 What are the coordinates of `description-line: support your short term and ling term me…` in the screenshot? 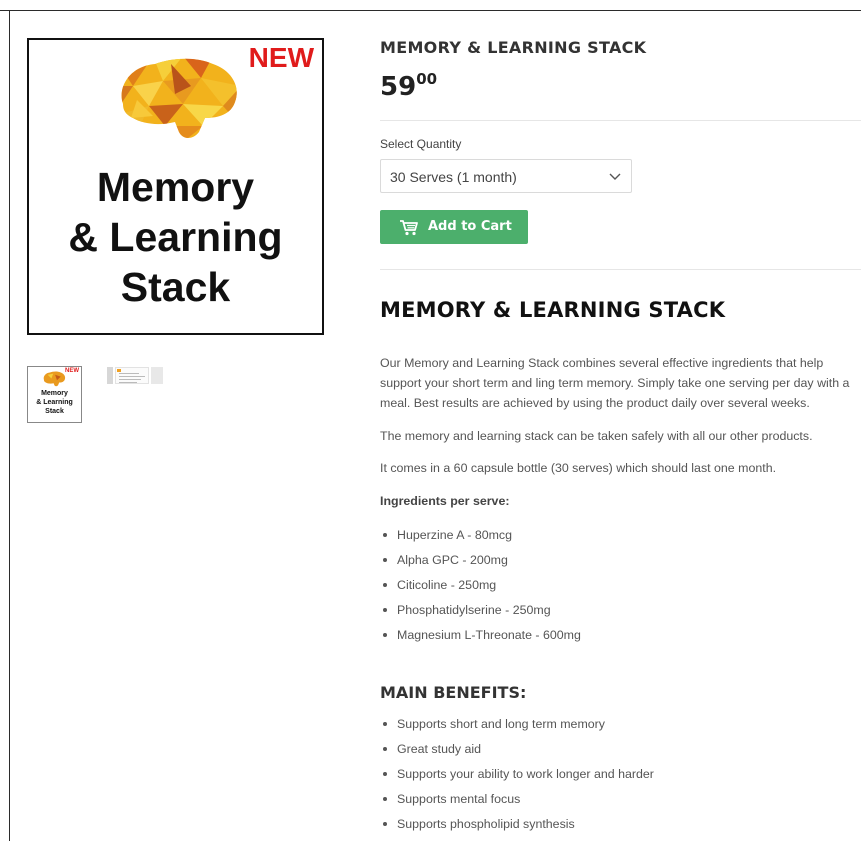 It's located at (615, 383).